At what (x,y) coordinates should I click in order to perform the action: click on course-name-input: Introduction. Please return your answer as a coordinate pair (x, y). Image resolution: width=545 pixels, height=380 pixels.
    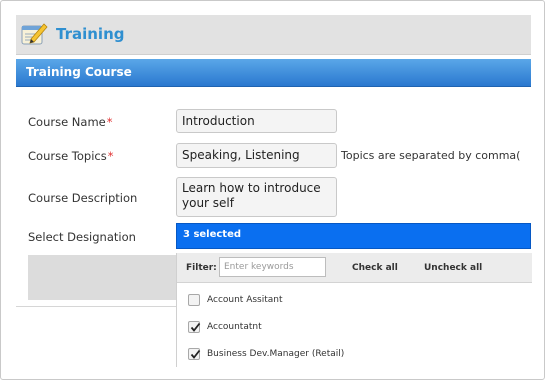
    Looking at the image, I should click on (256, 121).